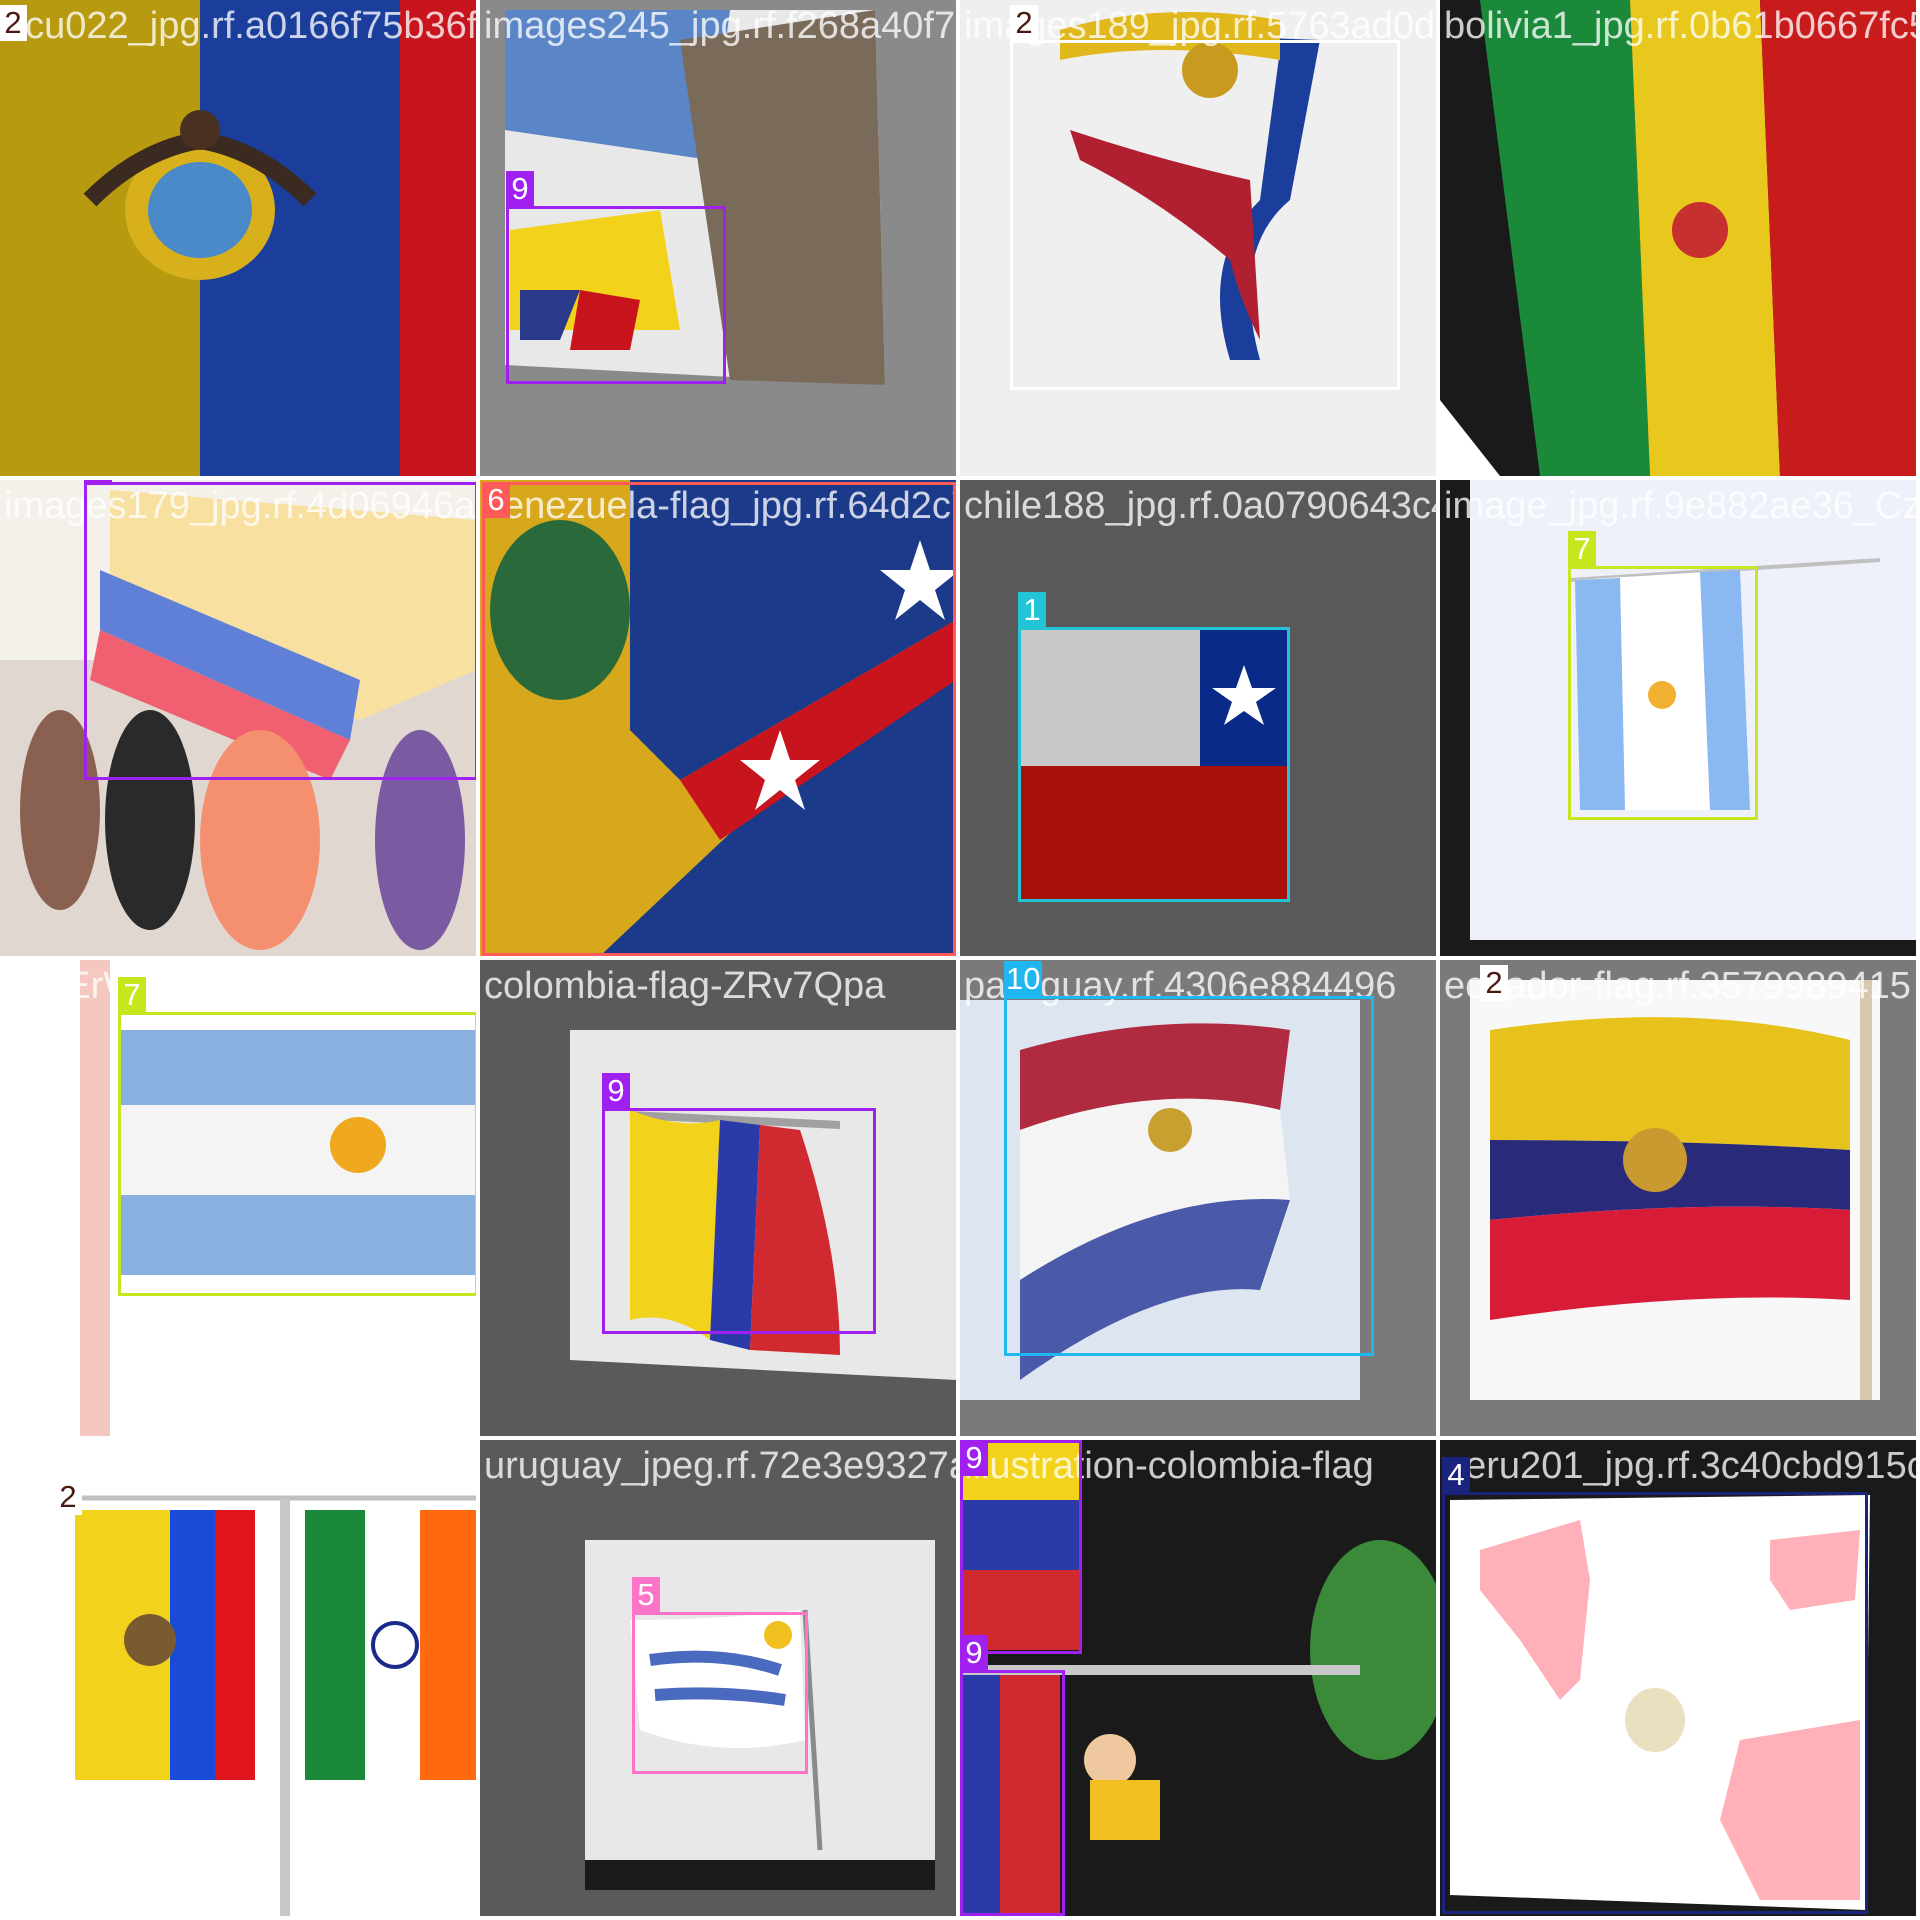  I want to click on tile-argentina-pole: image_jpg.rf.9e882ae36_Cz1tSX 7, so click(1678, 718).